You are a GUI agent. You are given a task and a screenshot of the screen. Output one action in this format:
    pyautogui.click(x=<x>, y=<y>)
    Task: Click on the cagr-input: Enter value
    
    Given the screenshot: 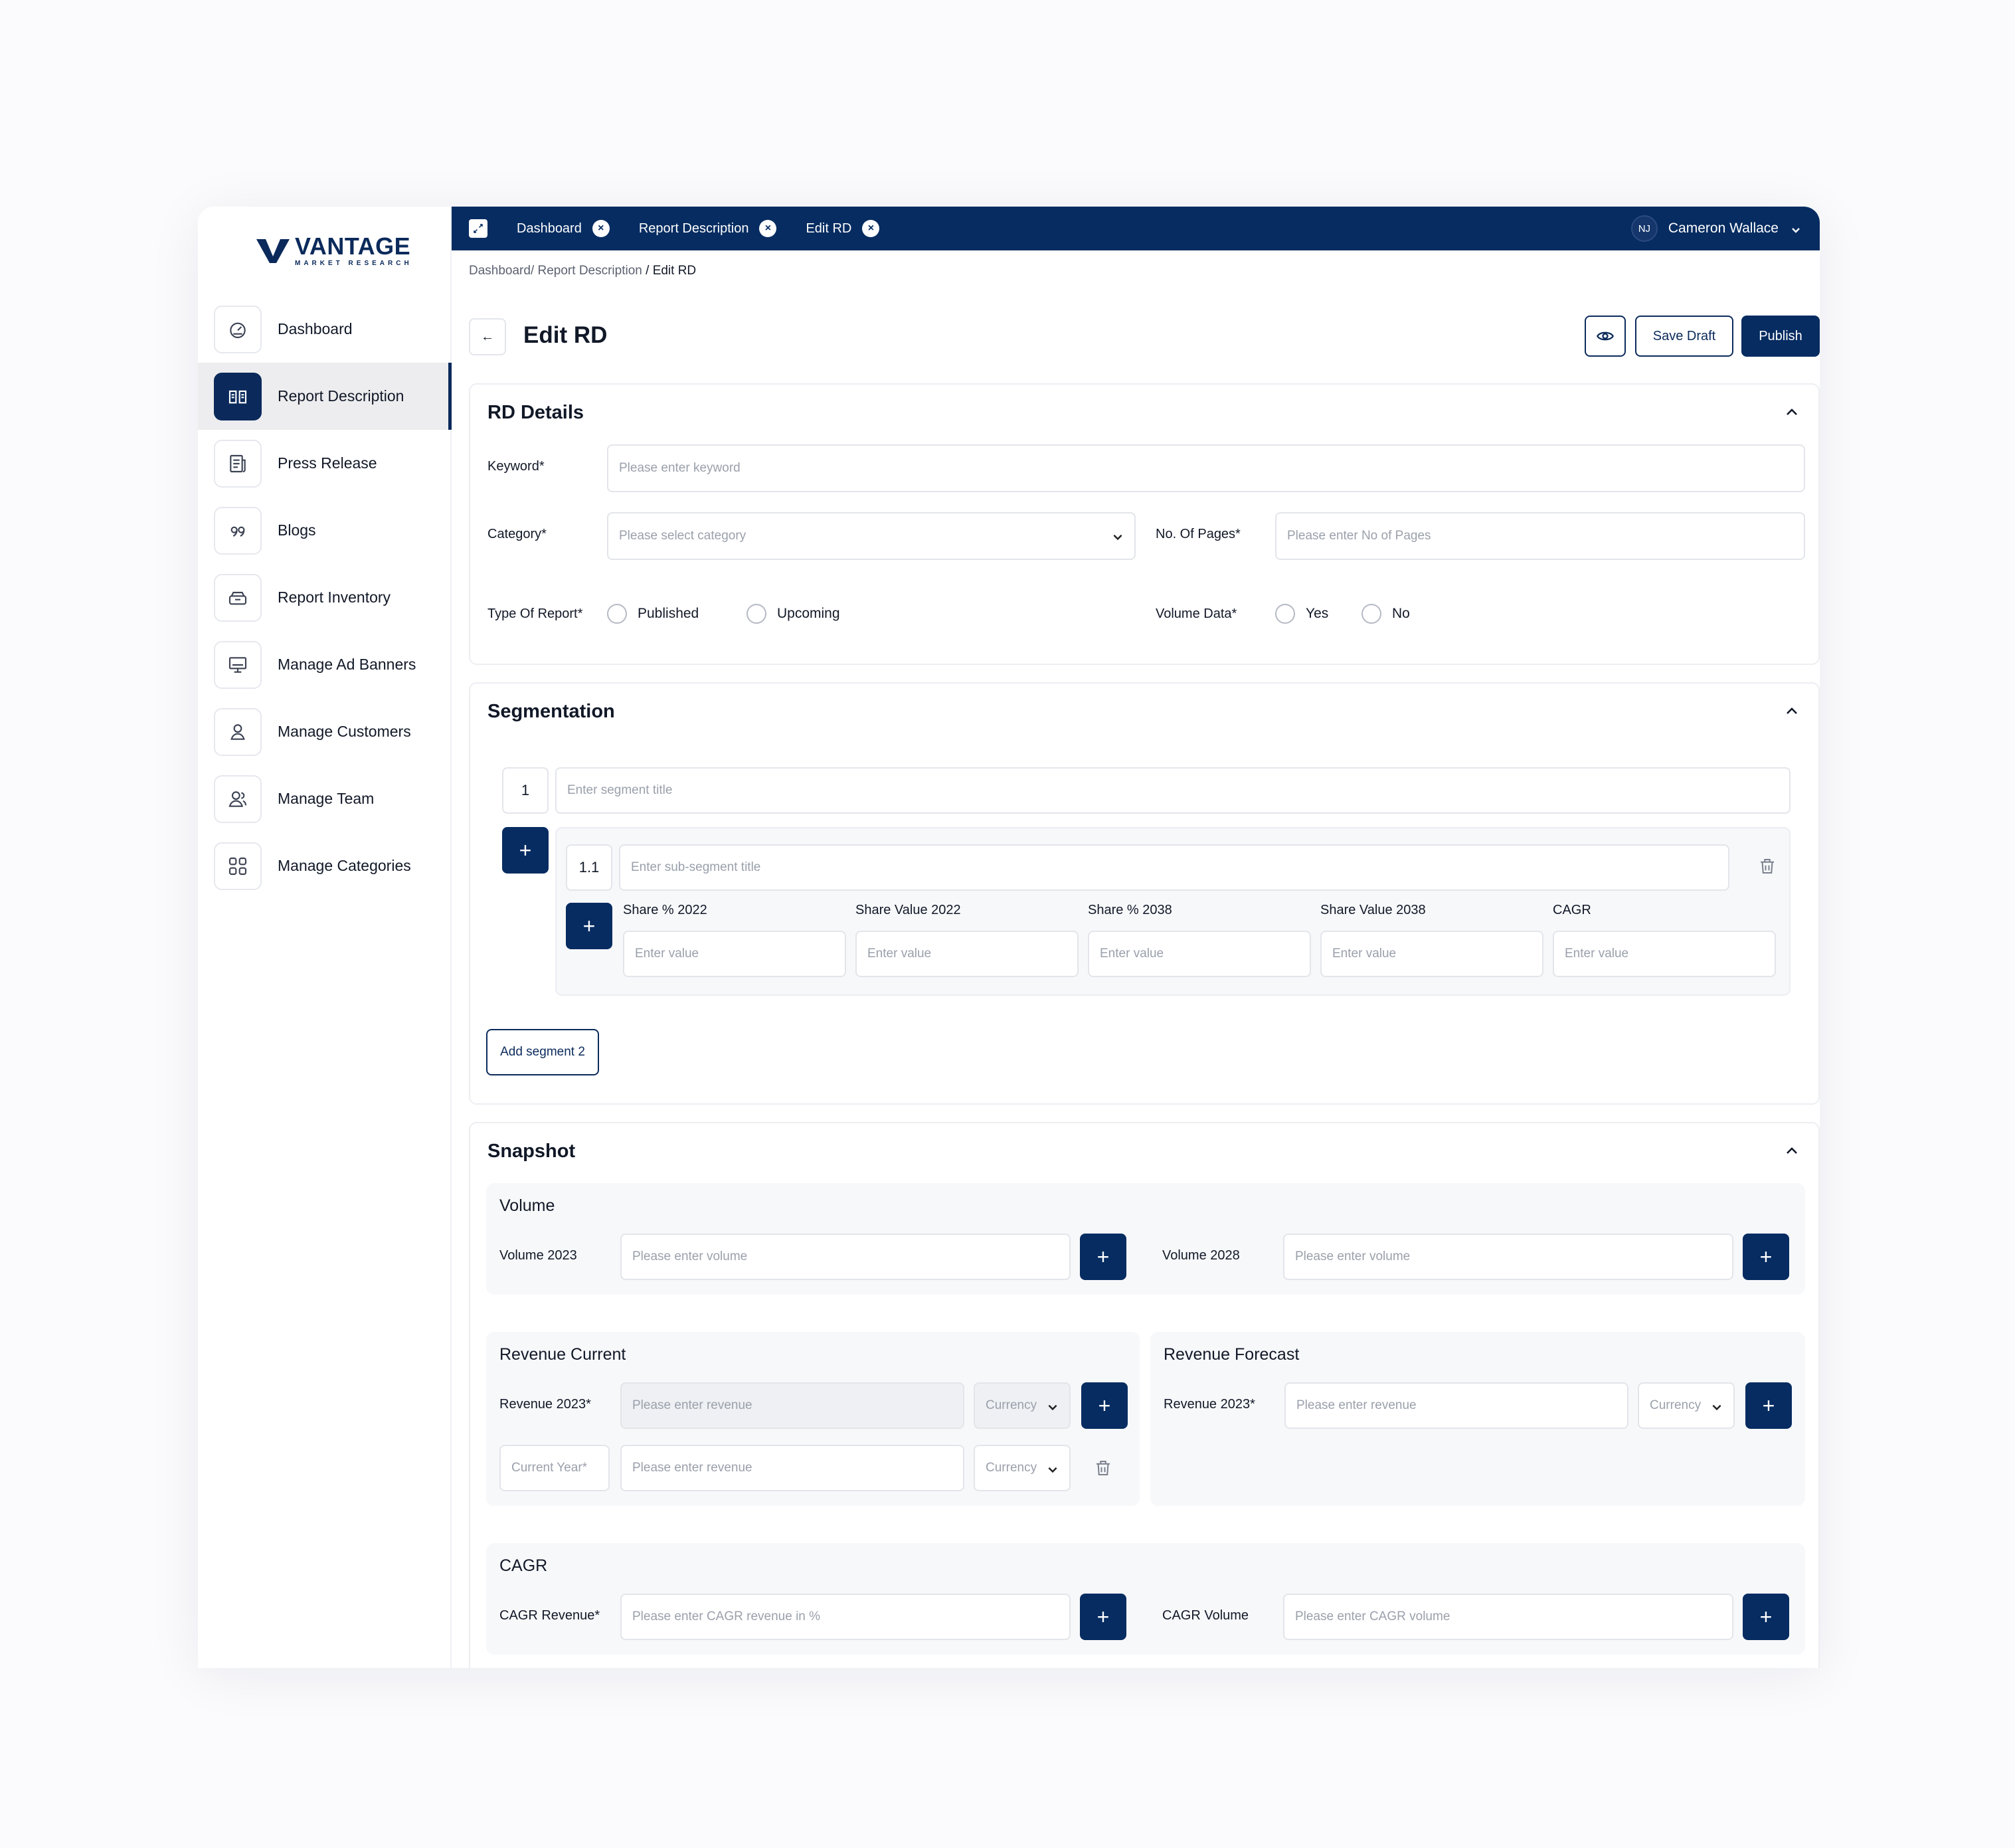 What is the action you would take?
    pyautogui.click(x=1664, y=954)
    